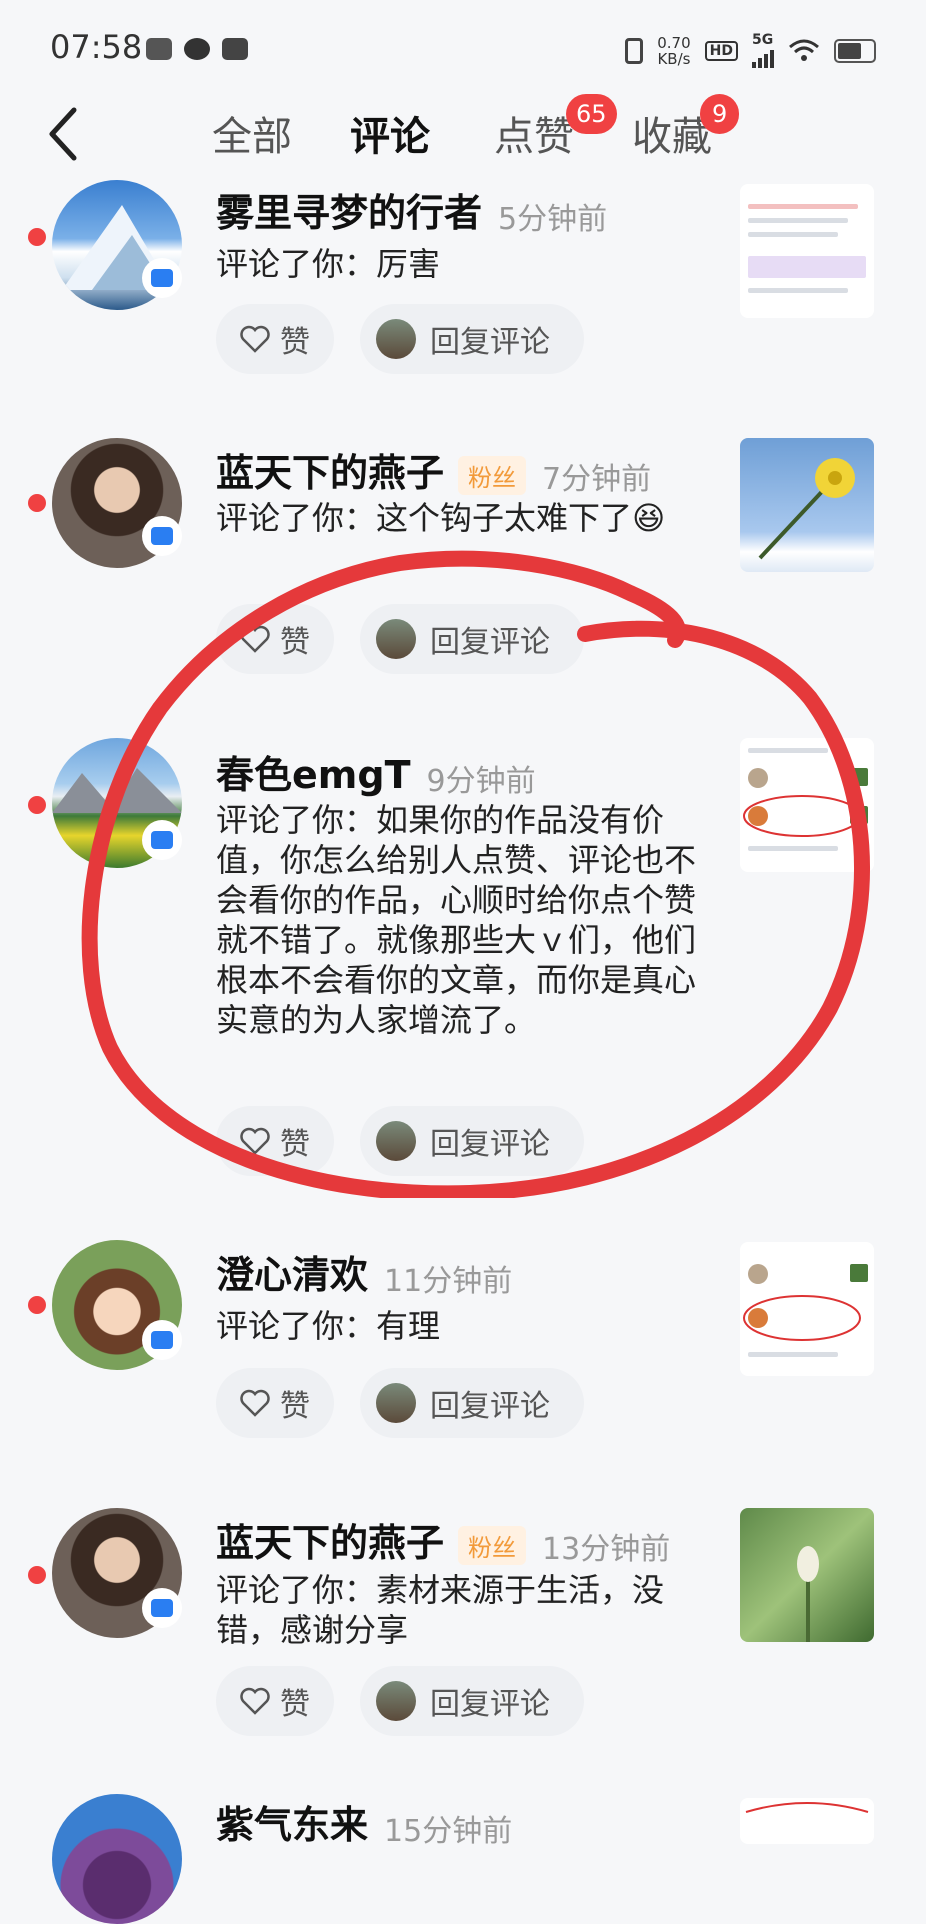 The width and height of the screenshot is (926, 1924). What do you see at coordinates (96, 47) in the screenshot?
I see `clock: 07:58` at bounding box center [96, 47].